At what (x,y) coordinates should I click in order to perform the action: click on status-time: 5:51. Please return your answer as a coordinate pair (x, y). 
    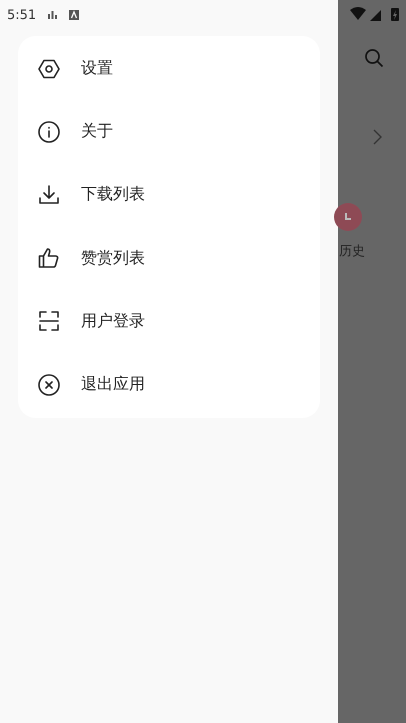
    Looking at the image, I should click on (21, 15).